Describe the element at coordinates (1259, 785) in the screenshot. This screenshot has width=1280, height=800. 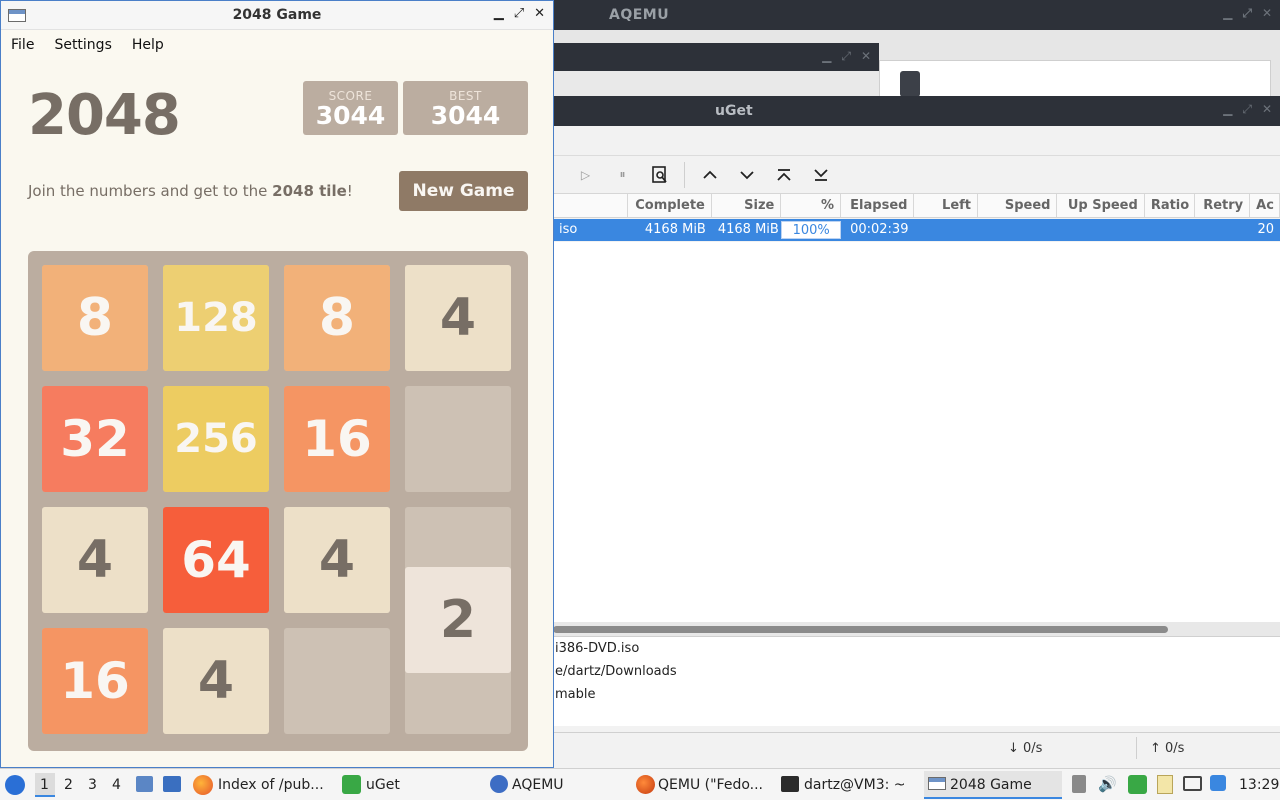
I see `clock: 13:29` at that location.